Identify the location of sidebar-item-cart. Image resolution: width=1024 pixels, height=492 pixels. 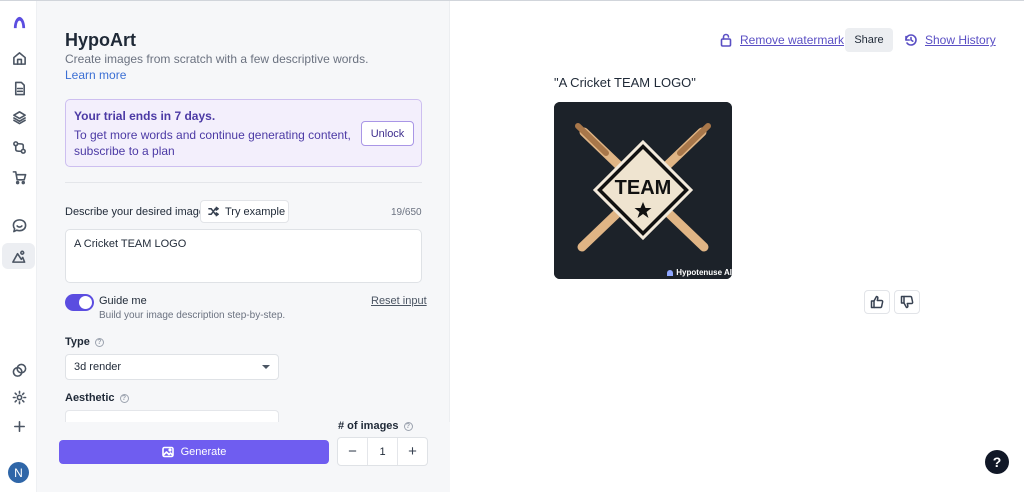
(19, 177).